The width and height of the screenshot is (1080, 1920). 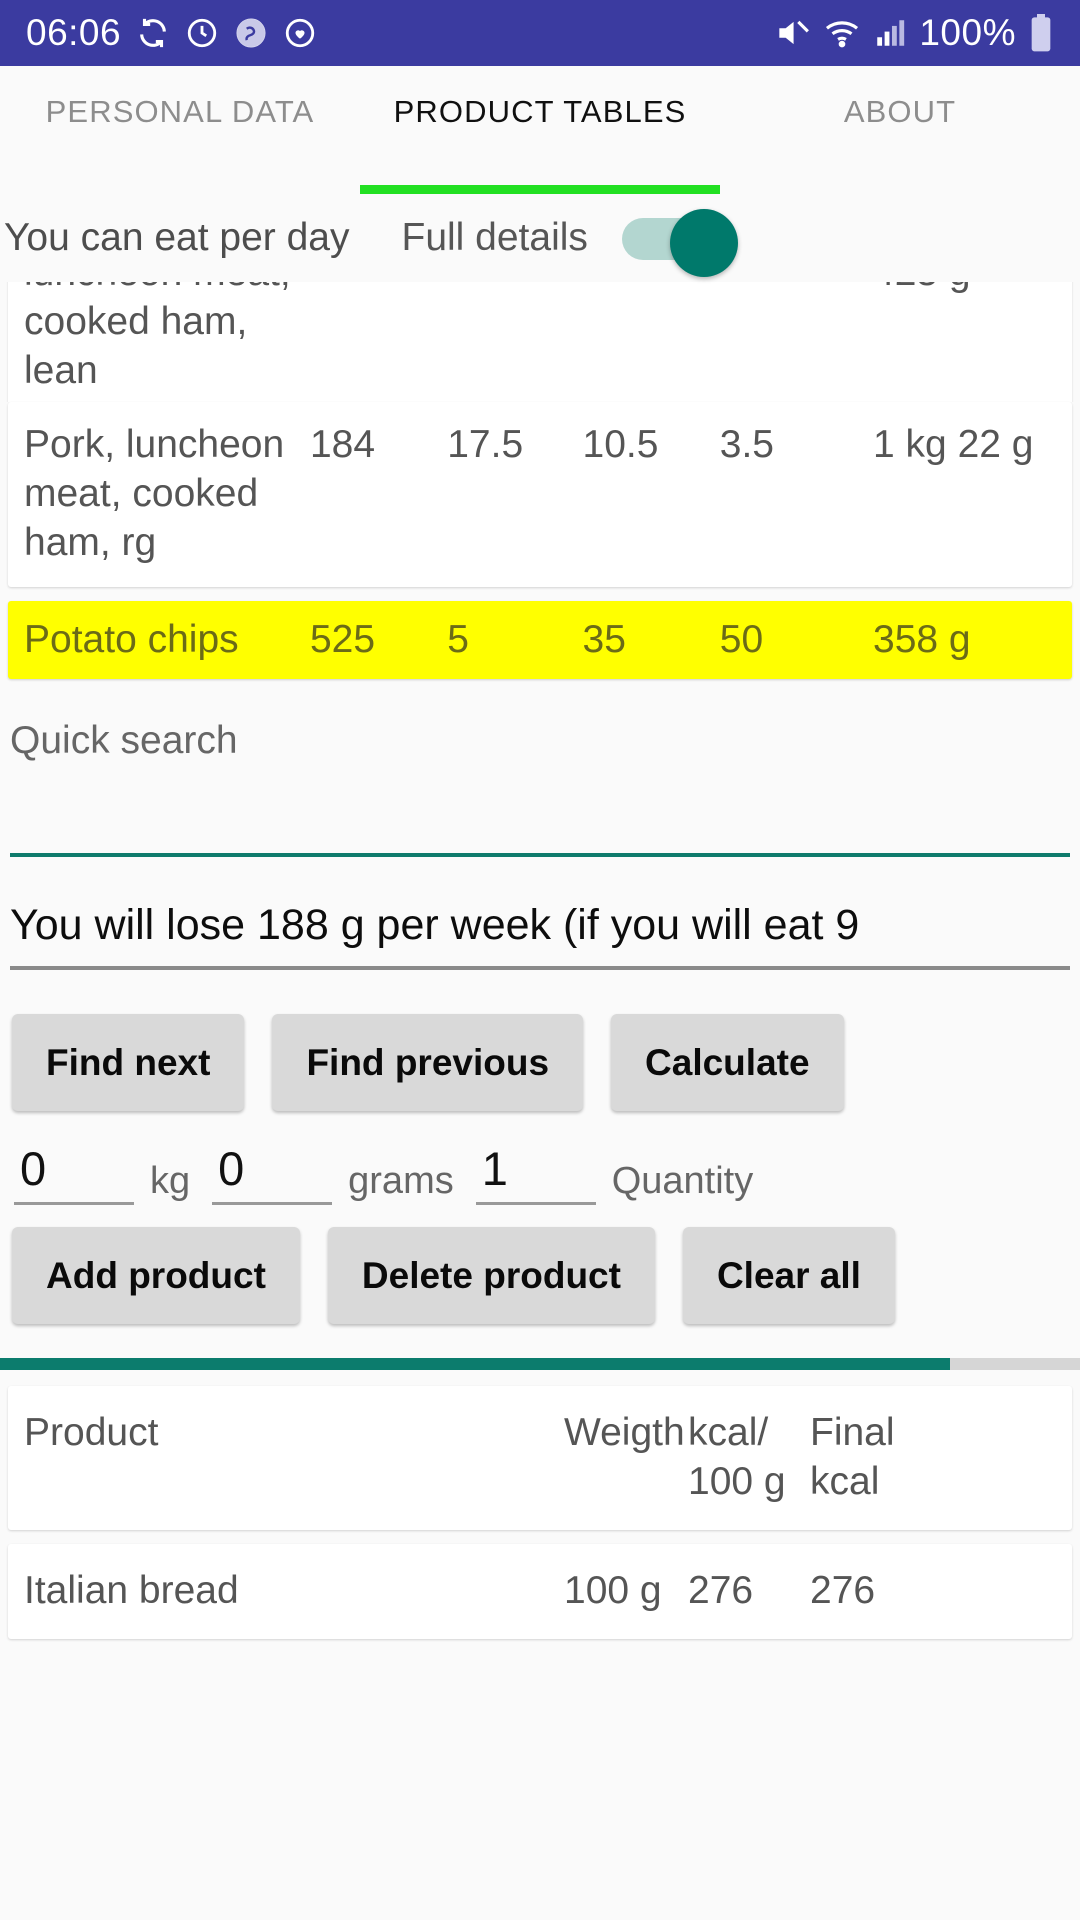 I want to click on summary-table-row: Italian bread 100 g 276 276, so click(x=540, y=1591).